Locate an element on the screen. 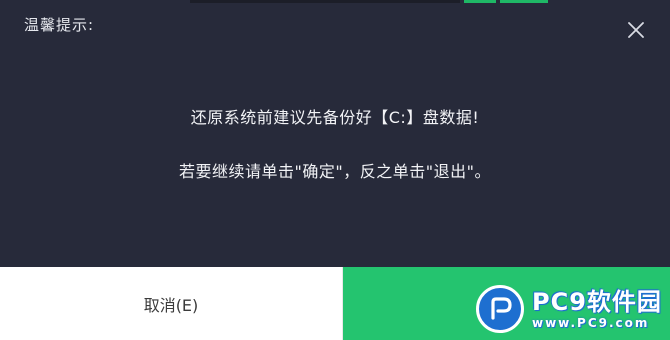 The image size is (670, 340). dialog-title: 温馨提示: is located at coordinates (59, 25).